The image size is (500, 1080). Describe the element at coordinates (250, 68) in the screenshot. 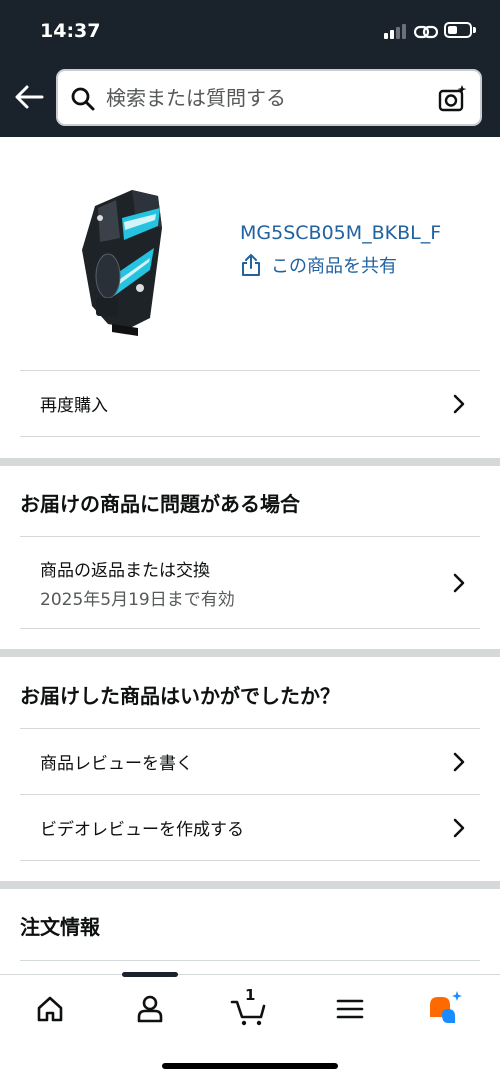

I see `app-header: 14:37` at that location.